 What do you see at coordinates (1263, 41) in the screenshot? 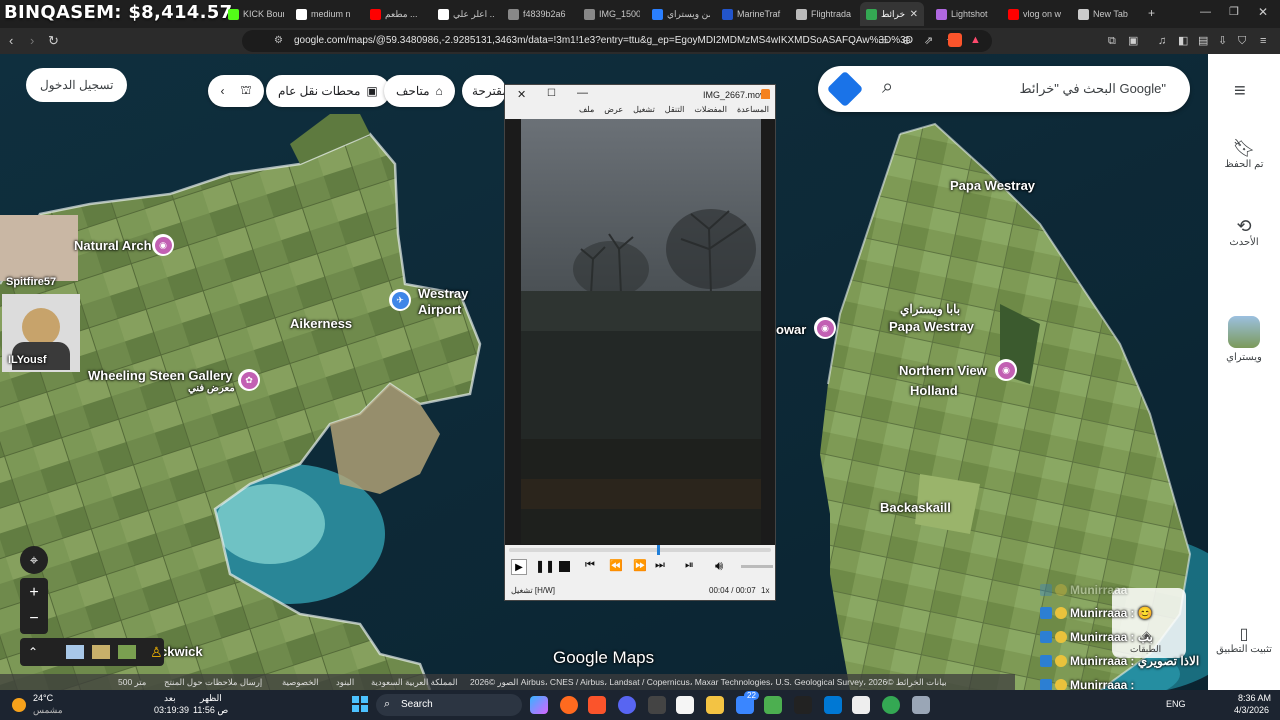
I see `menu-icon: ≡` at bounding box center [1263, 41].